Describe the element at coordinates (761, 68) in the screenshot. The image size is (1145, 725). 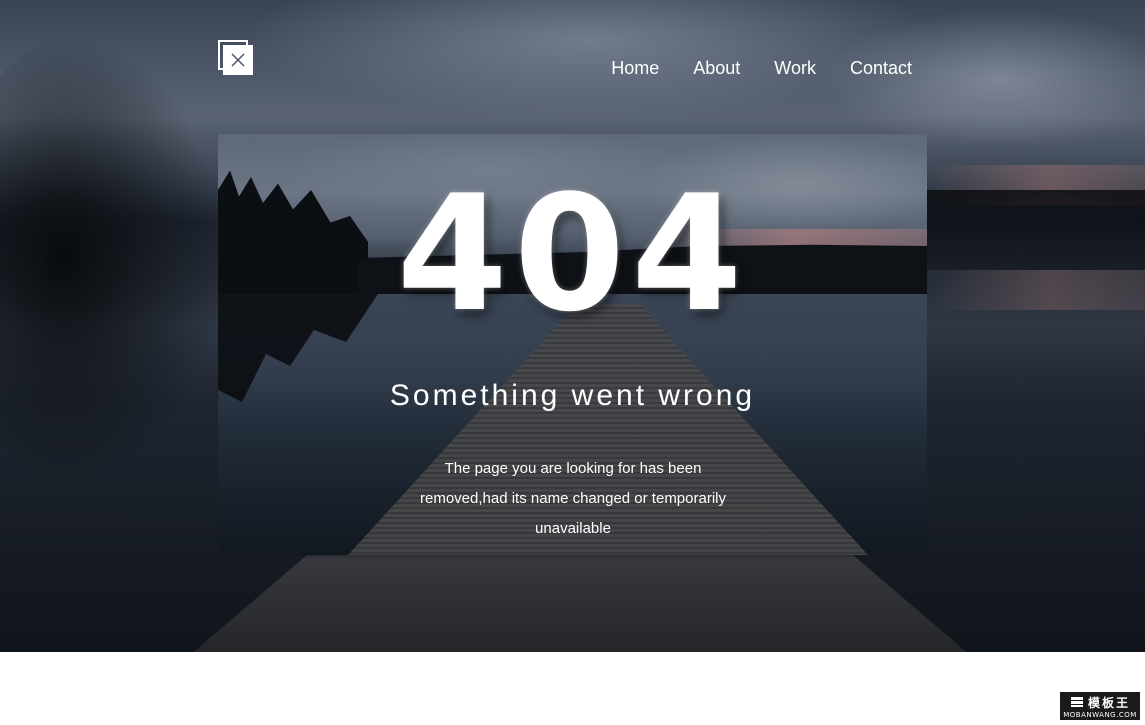
I see `main-nav: Home About Work Contact` at that location.